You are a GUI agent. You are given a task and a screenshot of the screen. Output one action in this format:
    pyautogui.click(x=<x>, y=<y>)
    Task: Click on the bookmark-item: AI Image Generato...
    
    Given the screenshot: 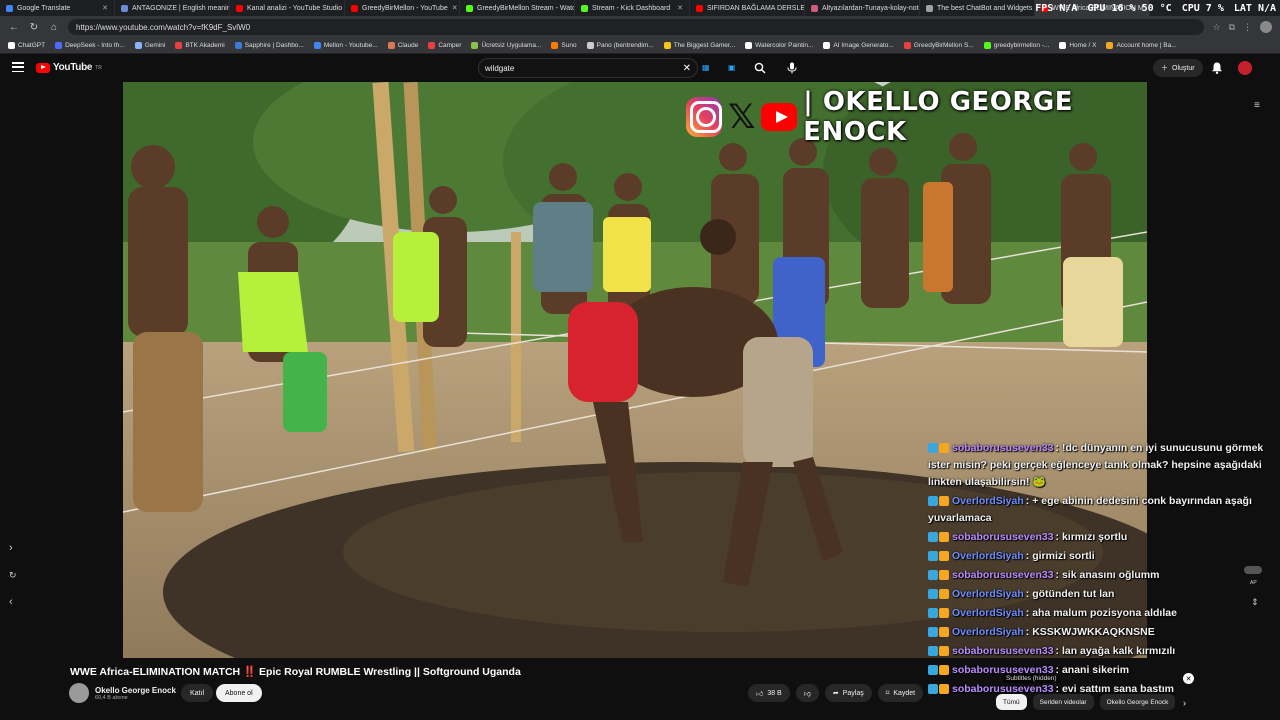 What is the action you would take?
    pyautogui.click(x=858, y=45)
    